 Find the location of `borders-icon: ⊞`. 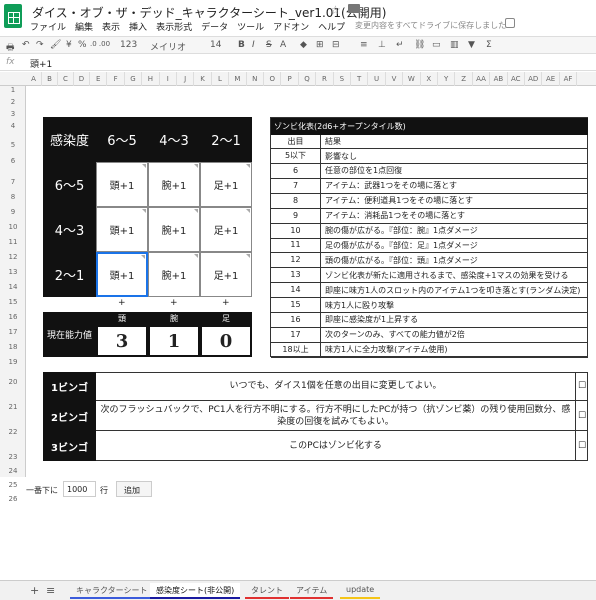

borders-icon: ⊞ is located at coordinates (320, 45).